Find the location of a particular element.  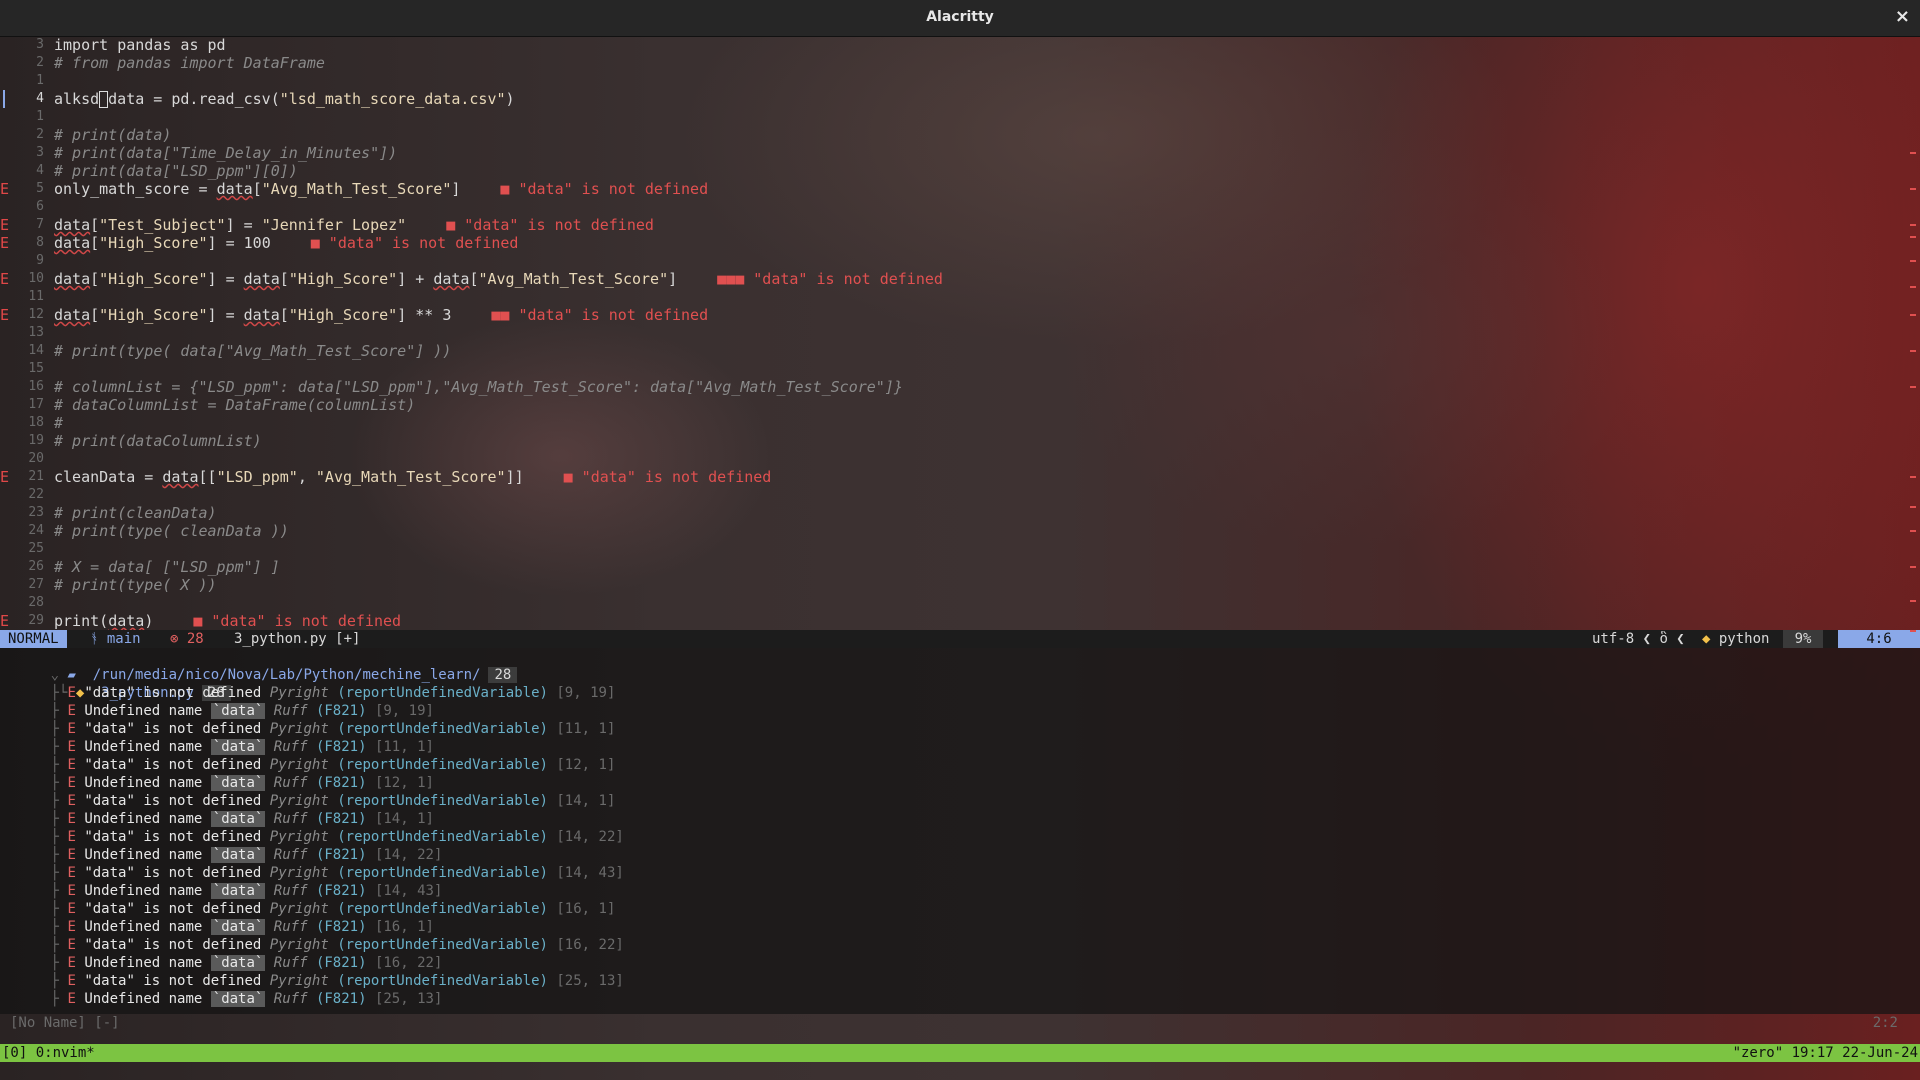

code-line: 15 is located at coordinates (960, 369).